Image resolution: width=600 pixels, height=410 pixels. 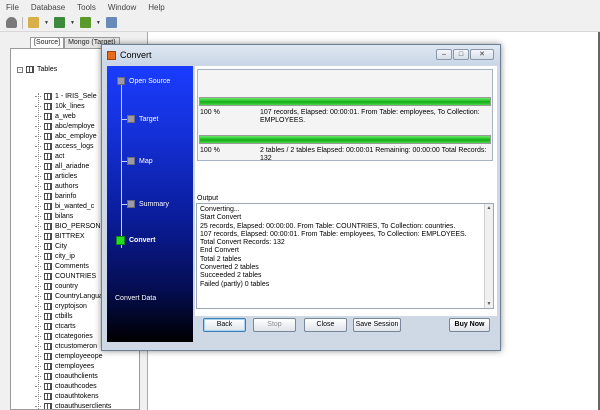 I want to click on export-icon, so click(x=85, y=22).